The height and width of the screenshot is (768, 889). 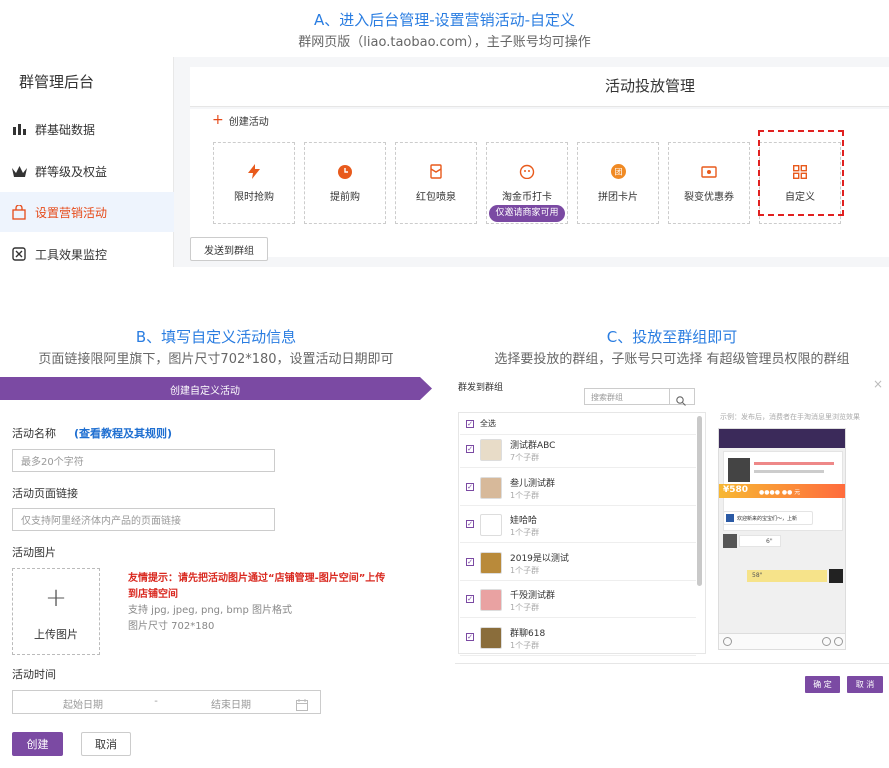 I want to click on clock-icon, so click(x=345, y=172).